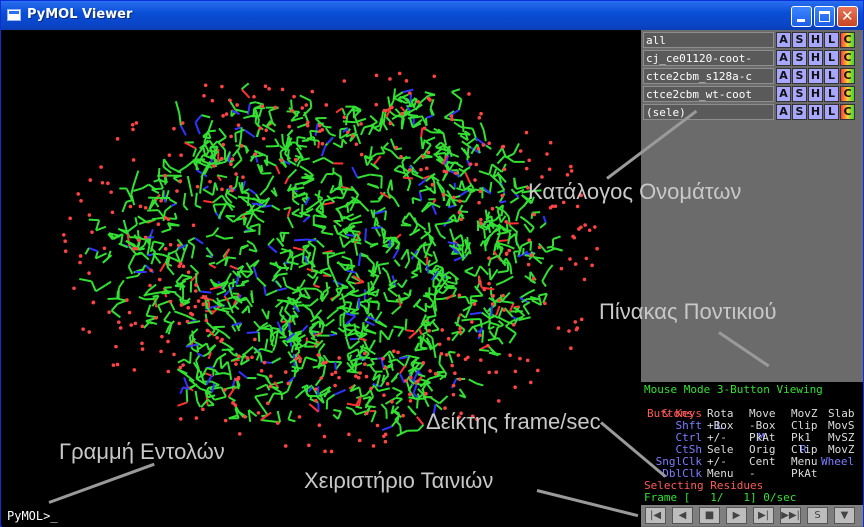 Image resolution: width=864 pixels, height=527 pixels. What do you see at coordinates (635, 191) in the screenshot?
I see `annotation-name-list: Κατάλογος Ονομάτων` at bounding box center [635, 191].